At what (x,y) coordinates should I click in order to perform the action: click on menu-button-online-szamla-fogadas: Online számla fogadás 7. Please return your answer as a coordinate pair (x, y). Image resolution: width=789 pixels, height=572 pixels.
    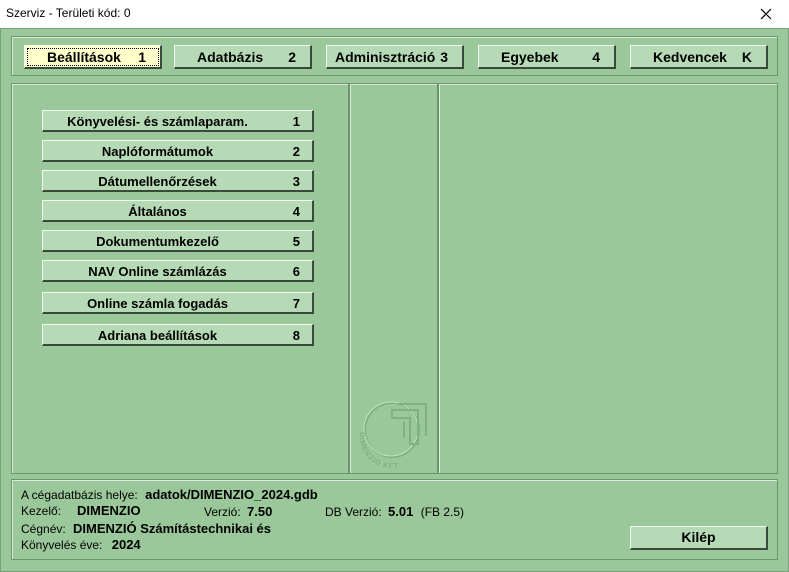
    Looking at the image, I should click on (178, 303).